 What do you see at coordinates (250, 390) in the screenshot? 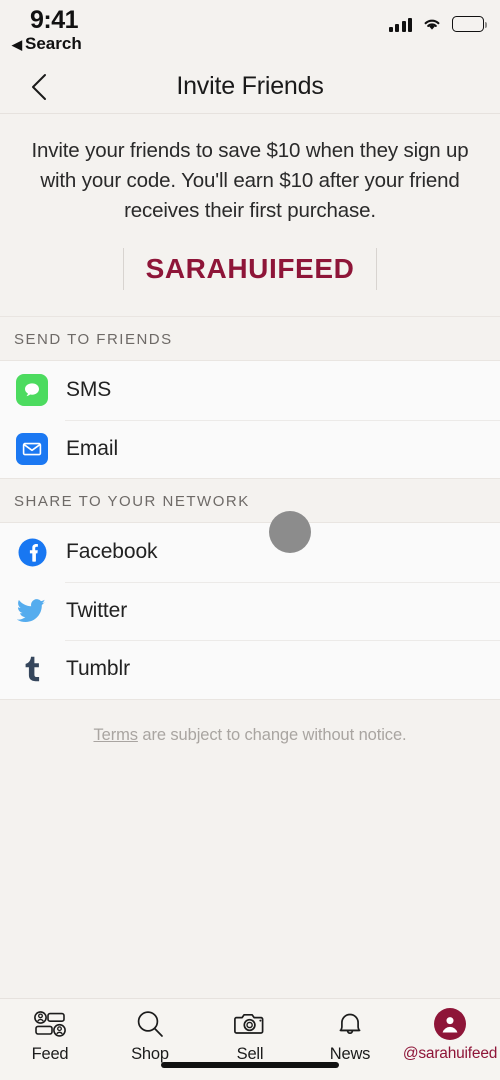
I see `list-item-sms: SMS` at bounding box center [250, 390].